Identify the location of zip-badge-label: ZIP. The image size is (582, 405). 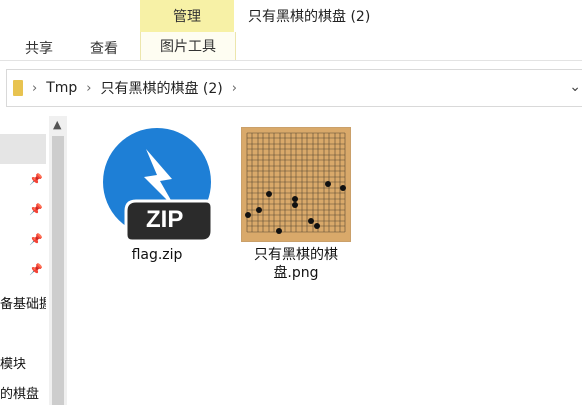
(165, 219).